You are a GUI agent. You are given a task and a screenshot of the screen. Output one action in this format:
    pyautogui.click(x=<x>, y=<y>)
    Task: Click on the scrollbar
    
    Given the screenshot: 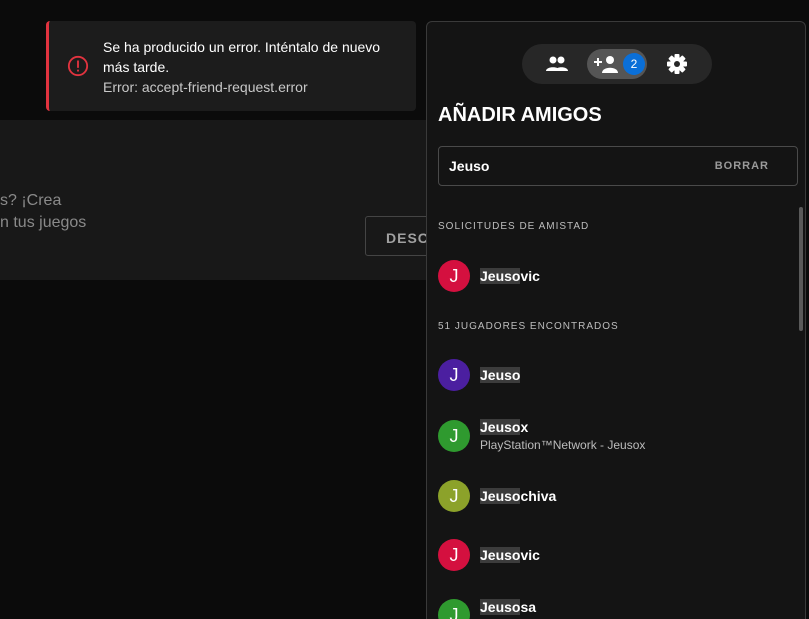 What is the action you would take?
    pyautogui.click(x=801, y=269)
    